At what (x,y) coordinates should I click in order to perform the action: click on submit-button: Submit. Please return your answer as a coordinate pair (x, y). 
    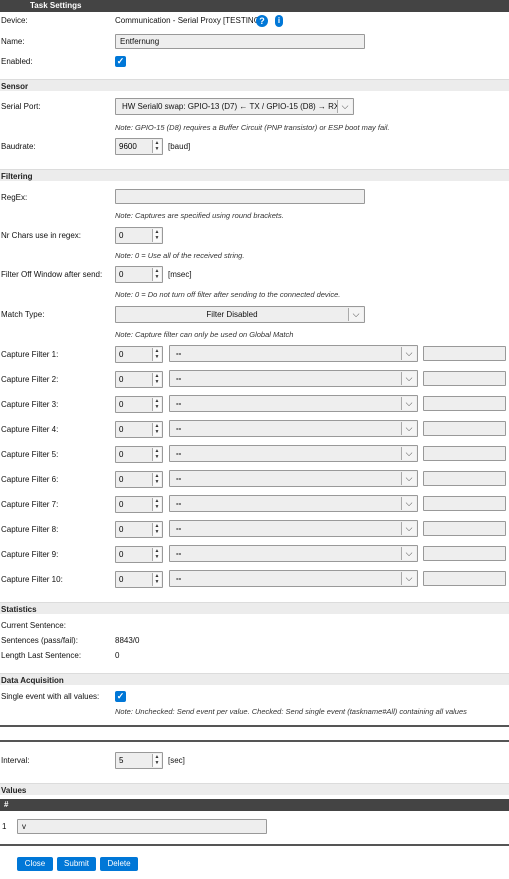
    Looking at the image, I should click on (76, 864).